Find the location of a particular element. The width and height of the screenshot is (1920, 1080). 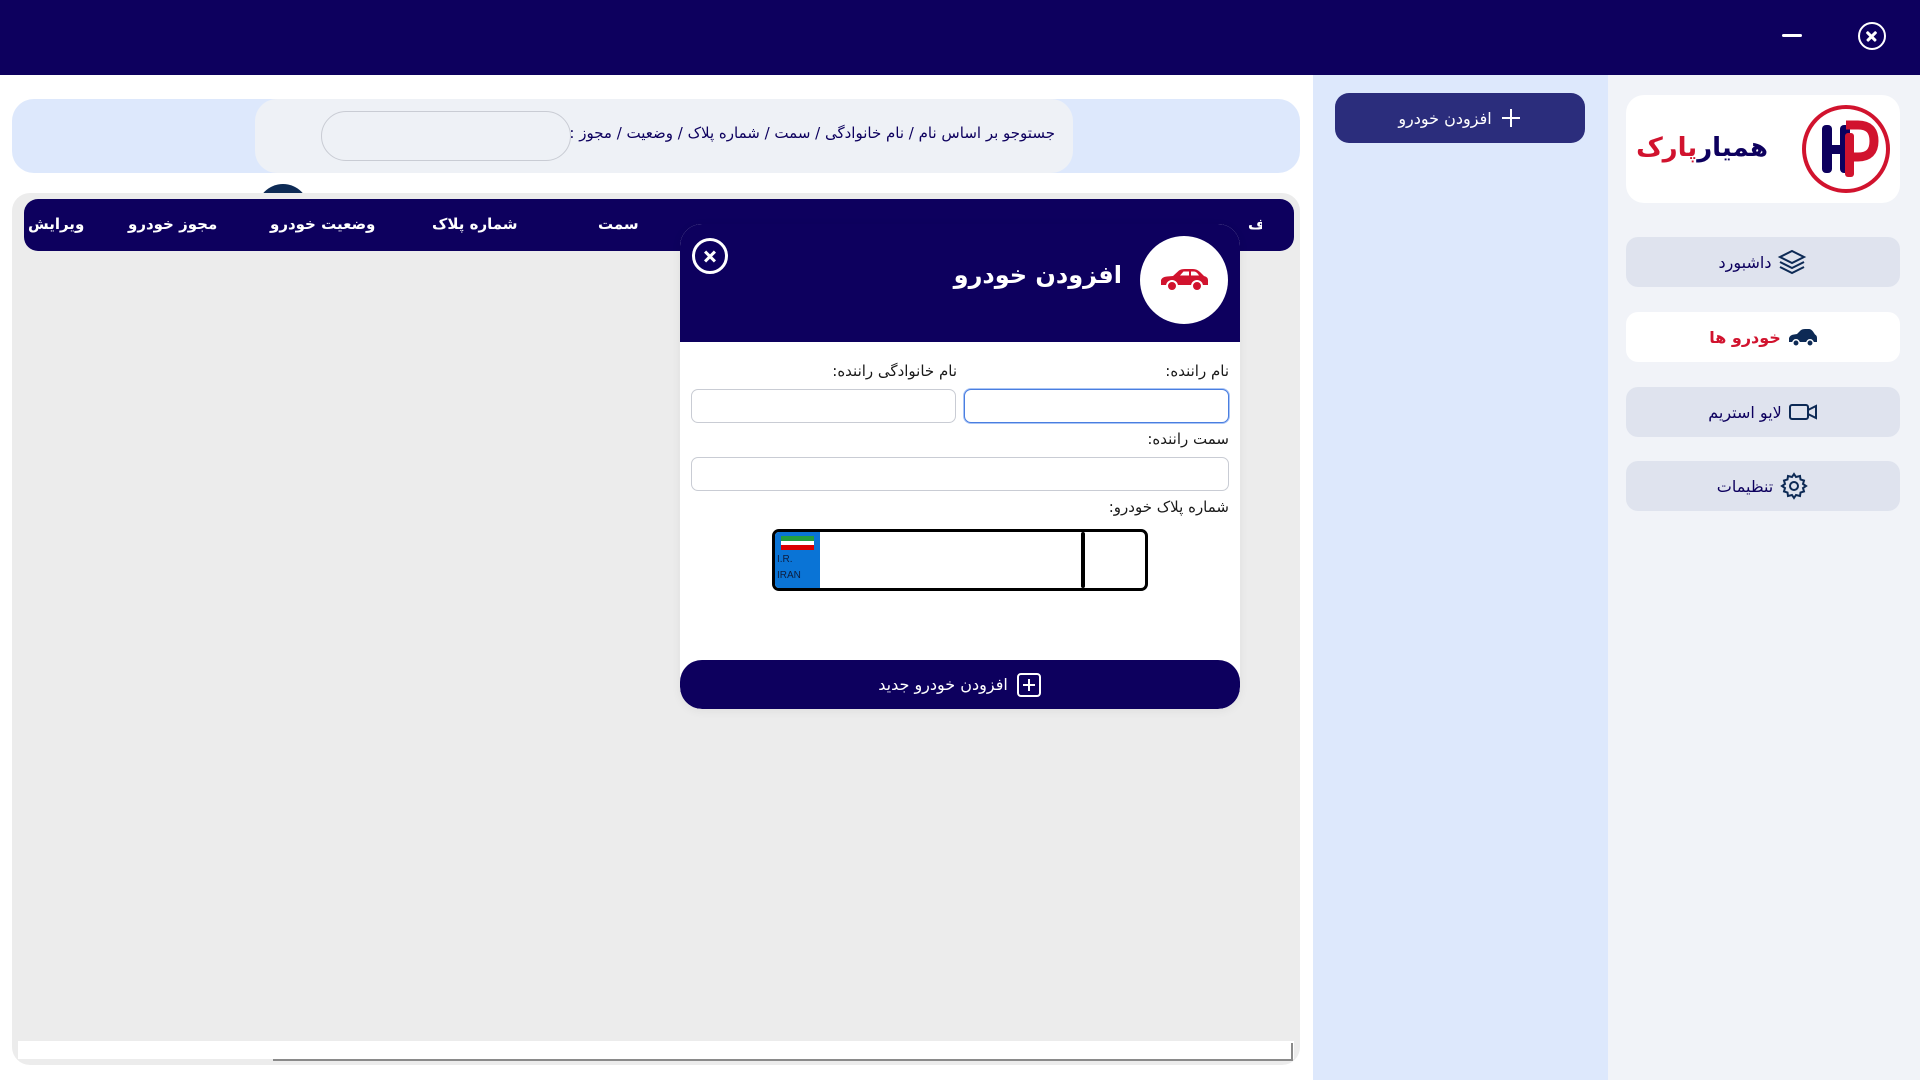

plate-region-input is located at coordinates (1115, 560).